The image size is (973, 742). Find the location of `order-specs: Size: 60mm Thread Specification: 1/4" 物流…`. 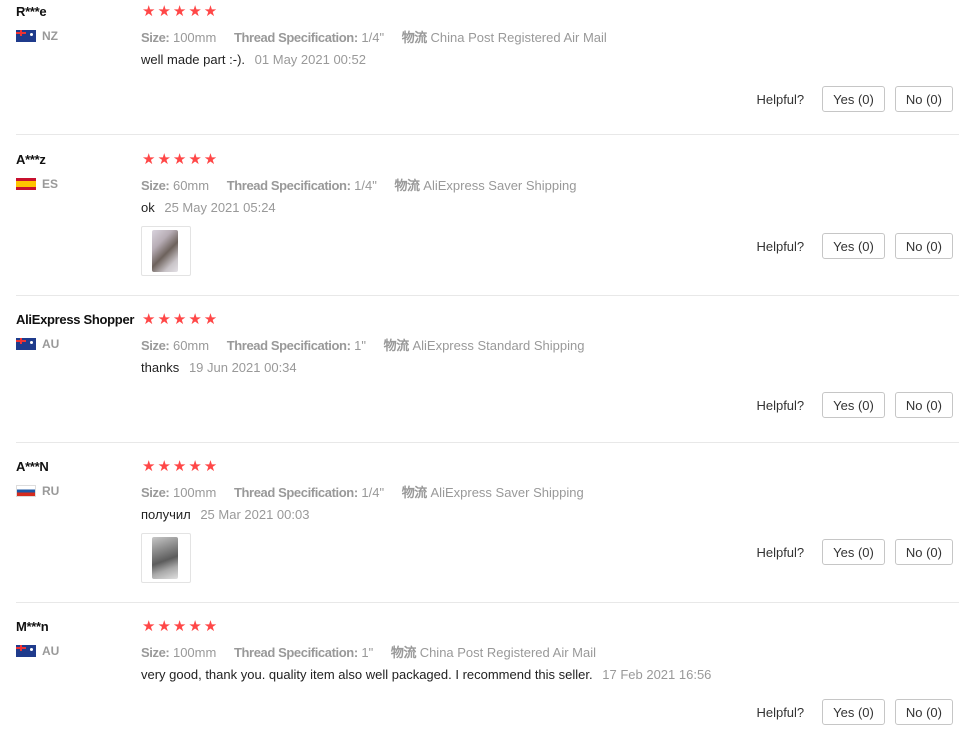

order-specs: Size: 60mm Thread Specification: 1/4" 物流… is located at coordinates (358, 184).